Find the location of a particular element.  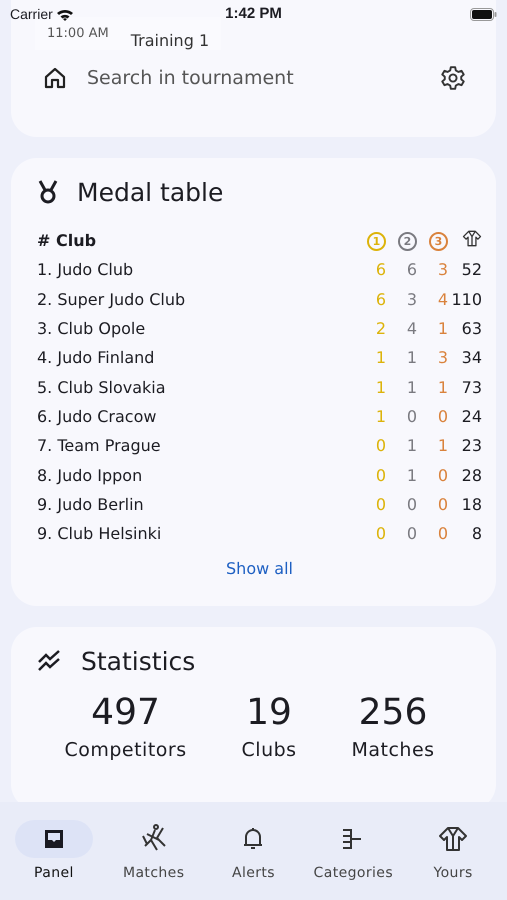

stat-label: Competitors is located at coordinates (125, 750).